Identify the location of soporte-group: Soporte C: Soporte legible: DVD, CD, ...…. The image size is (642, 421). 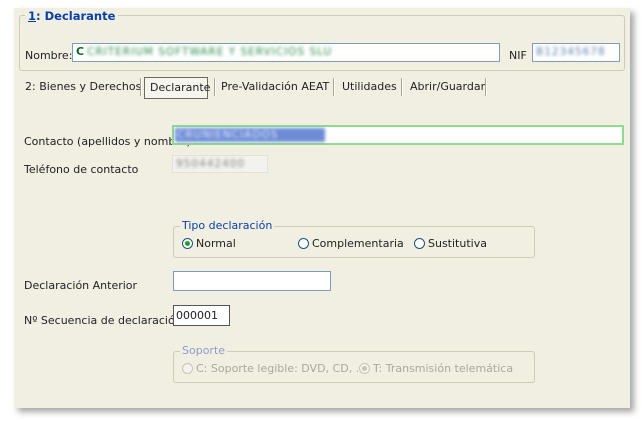
(354, 363).